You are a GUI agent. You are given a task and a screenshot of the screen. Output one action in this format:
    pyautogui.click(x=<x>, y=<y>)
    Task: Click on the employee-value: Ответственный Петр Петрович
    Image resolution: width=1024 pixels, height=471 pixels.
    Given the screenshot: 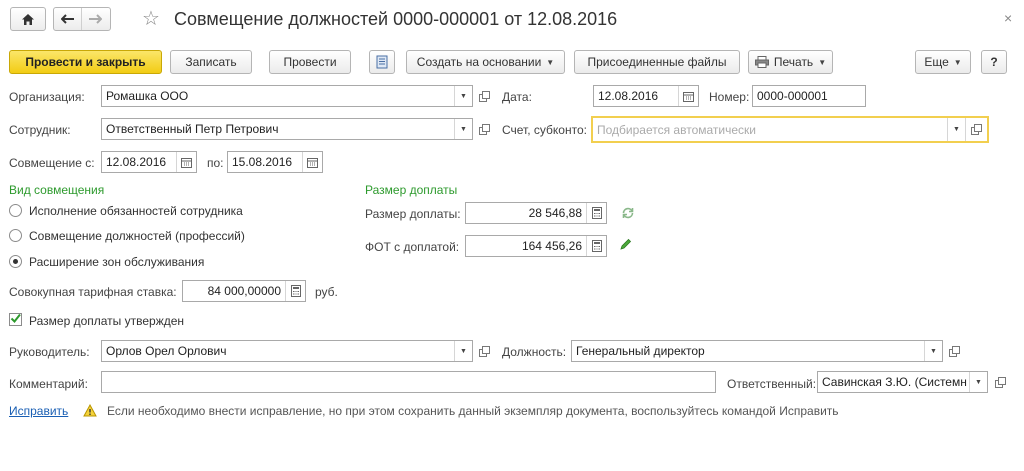 What is the action you would take?
    pyautogui.click(x=192, y=129)
    